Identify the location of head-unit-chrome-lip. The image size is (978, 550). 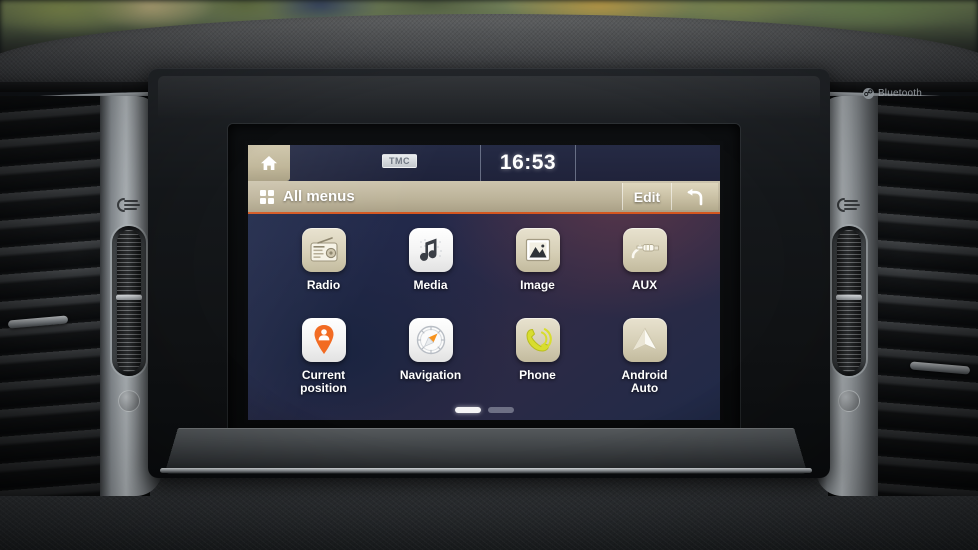
(486, 470).